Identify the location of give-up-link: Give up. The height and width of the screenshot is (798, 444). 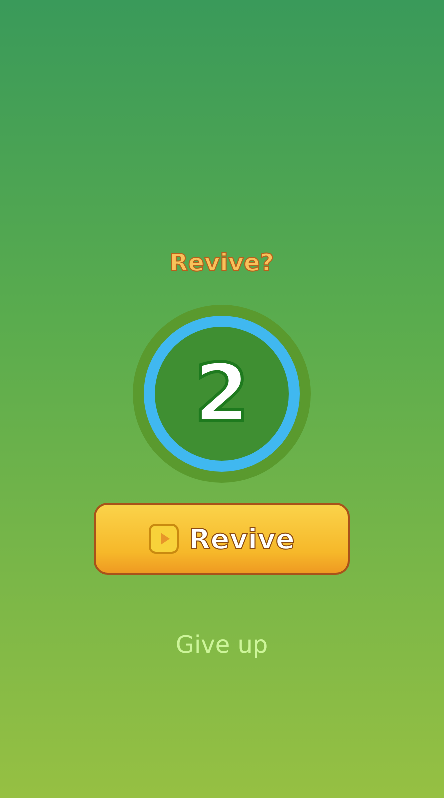
(222, 645).